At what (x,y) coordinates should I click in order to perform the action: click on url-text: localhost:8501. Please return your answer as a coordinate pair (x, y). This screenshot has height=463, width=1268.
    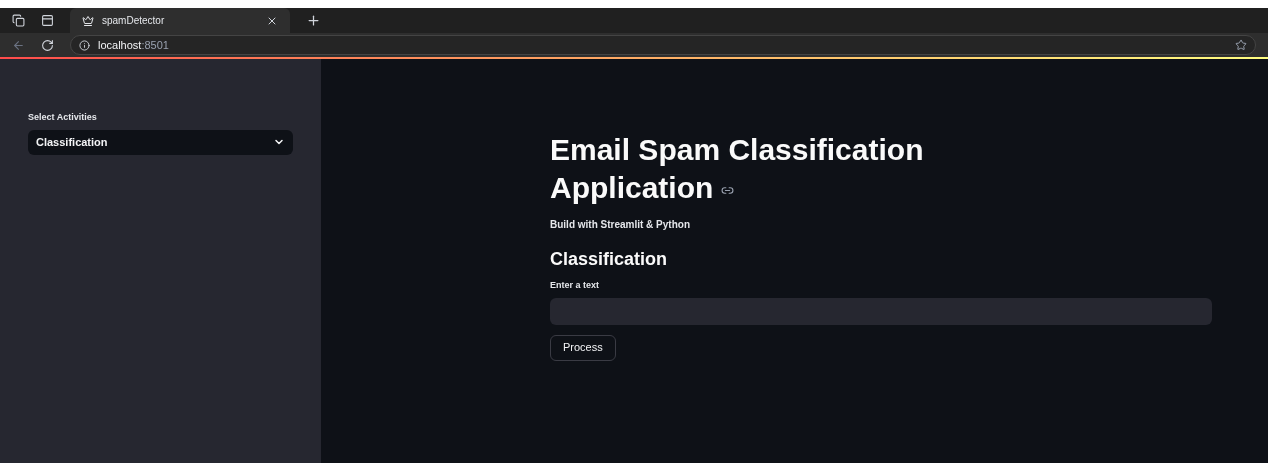
    Looking at the image, I should click on (134, 45).